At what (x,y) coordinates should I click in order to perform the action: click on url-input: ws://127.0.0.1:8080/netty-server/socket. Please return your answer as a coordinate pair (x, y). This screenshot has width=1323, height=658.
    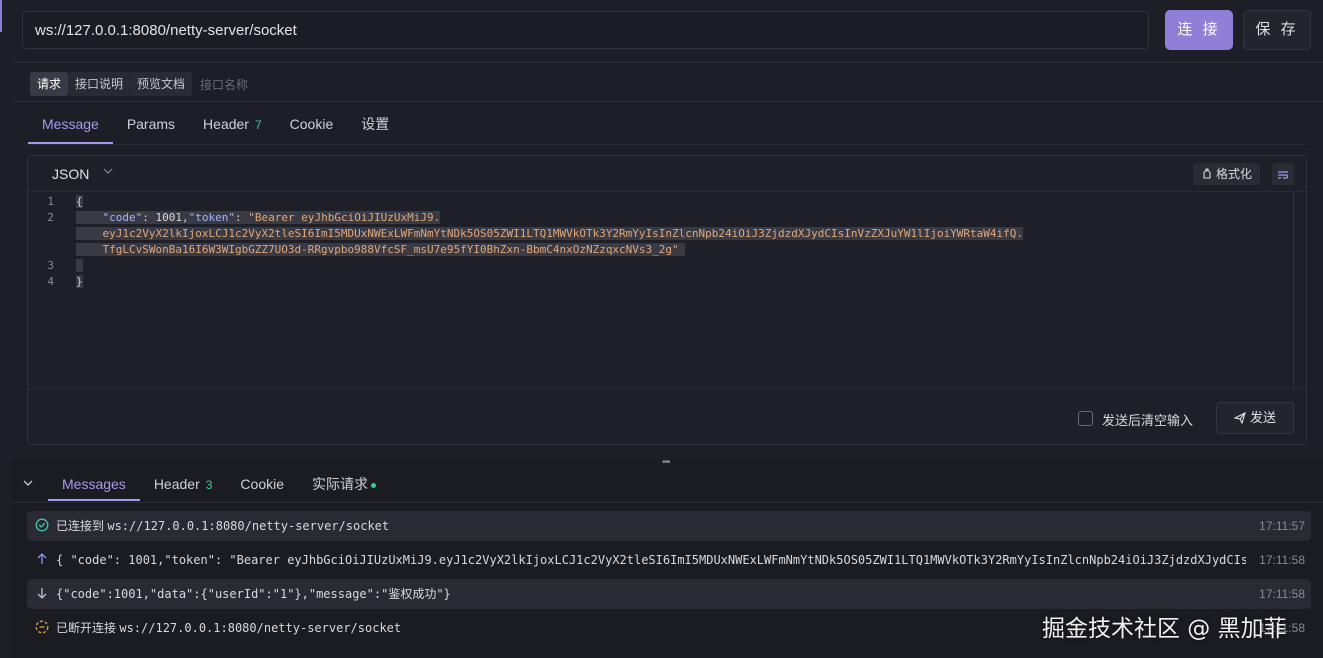
    Looking at the image, I should click on (585, 30).